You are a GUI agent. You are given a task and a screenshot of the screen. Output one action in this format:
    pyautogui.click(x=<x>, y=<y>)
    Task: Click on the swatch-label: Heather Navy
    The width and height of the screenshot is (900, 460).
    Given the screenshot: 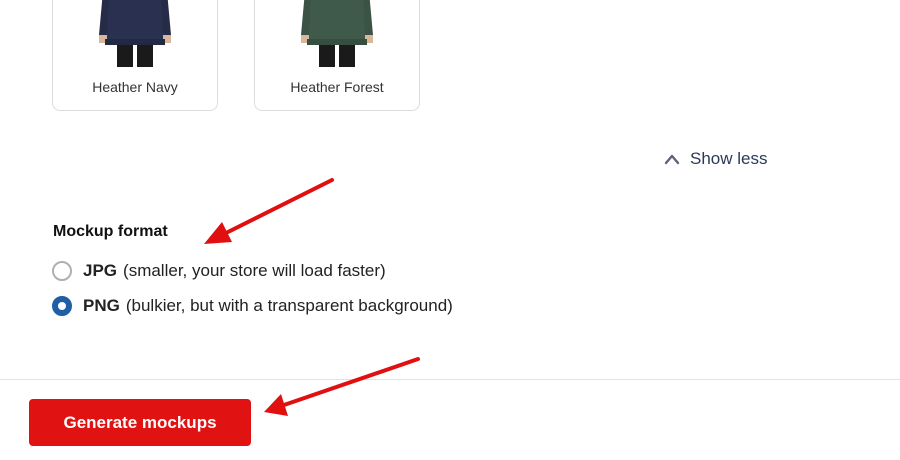 What is the action you would take?
    pyautogui.click(x=135, y=87)
    